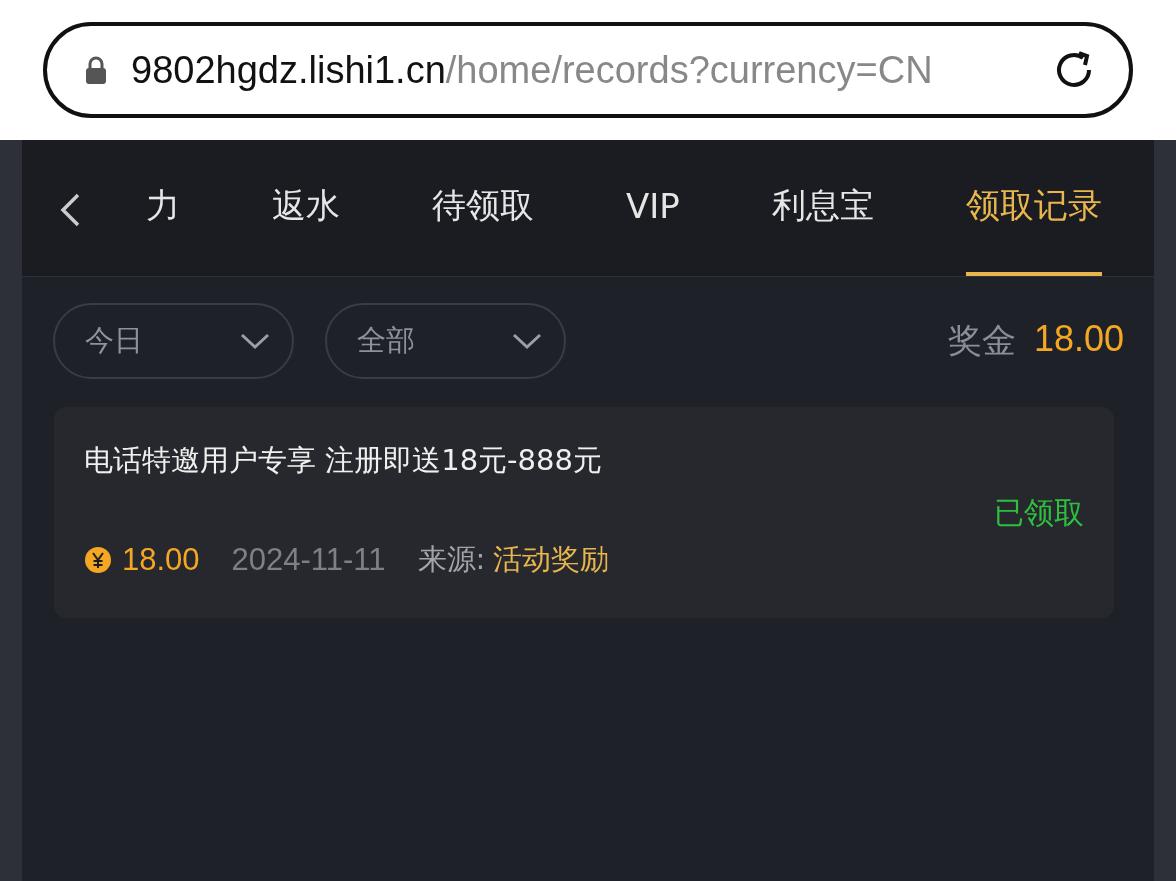 This screenshot has width=1176, height=881. Describe the element at coordinates (551, 559) in the screenshot. I see `source-value: 活动奖励` at that location.